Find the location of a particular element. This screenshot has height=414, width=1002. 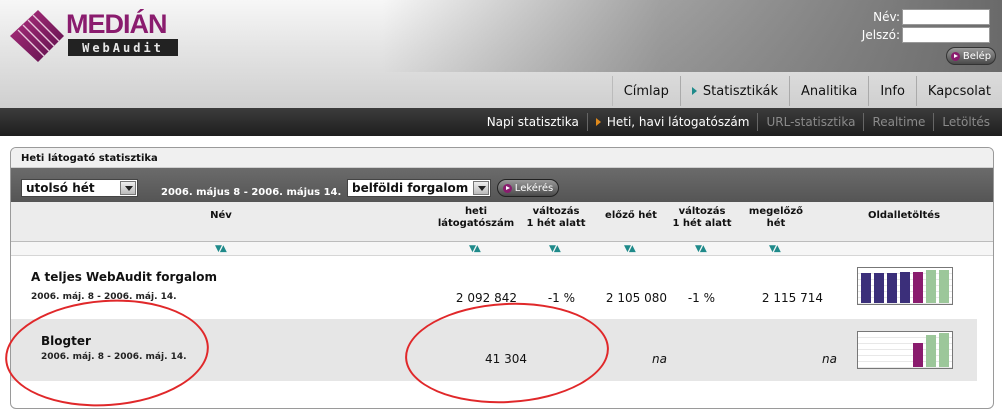

nav-item-kapcsolat: Kapcsolat is located at coordinates (958, 91).